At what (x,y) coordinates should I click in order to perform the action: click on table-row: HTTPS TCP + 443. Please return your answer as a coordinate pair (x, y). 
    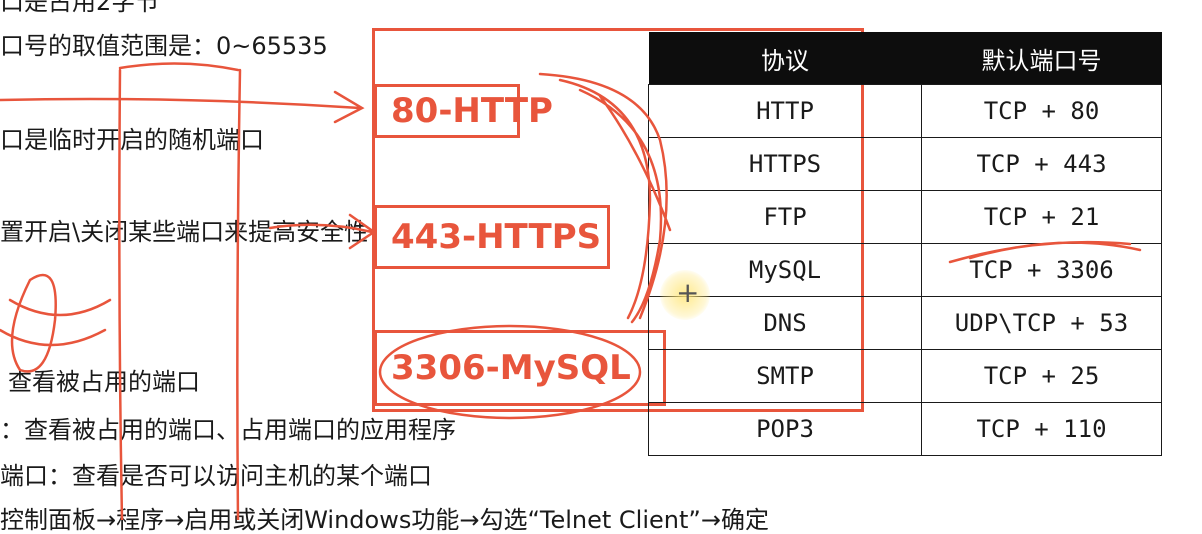
    Looking at the image, I should click on (905, 164).